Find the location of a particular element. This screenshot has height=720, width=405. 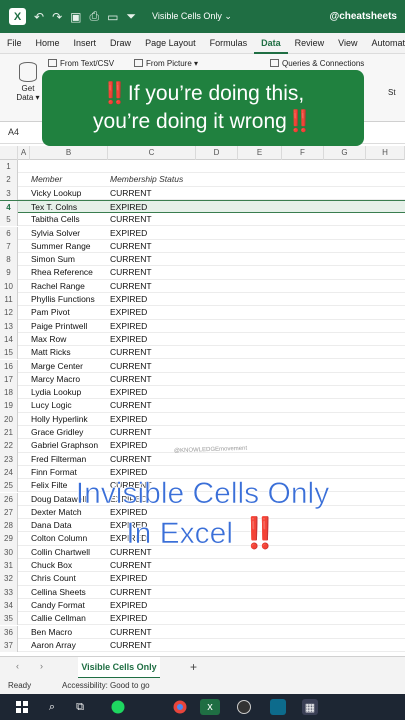

sheet-tab-visible-cells-only: Visible Cells Only is located at coordinates (119, 668).